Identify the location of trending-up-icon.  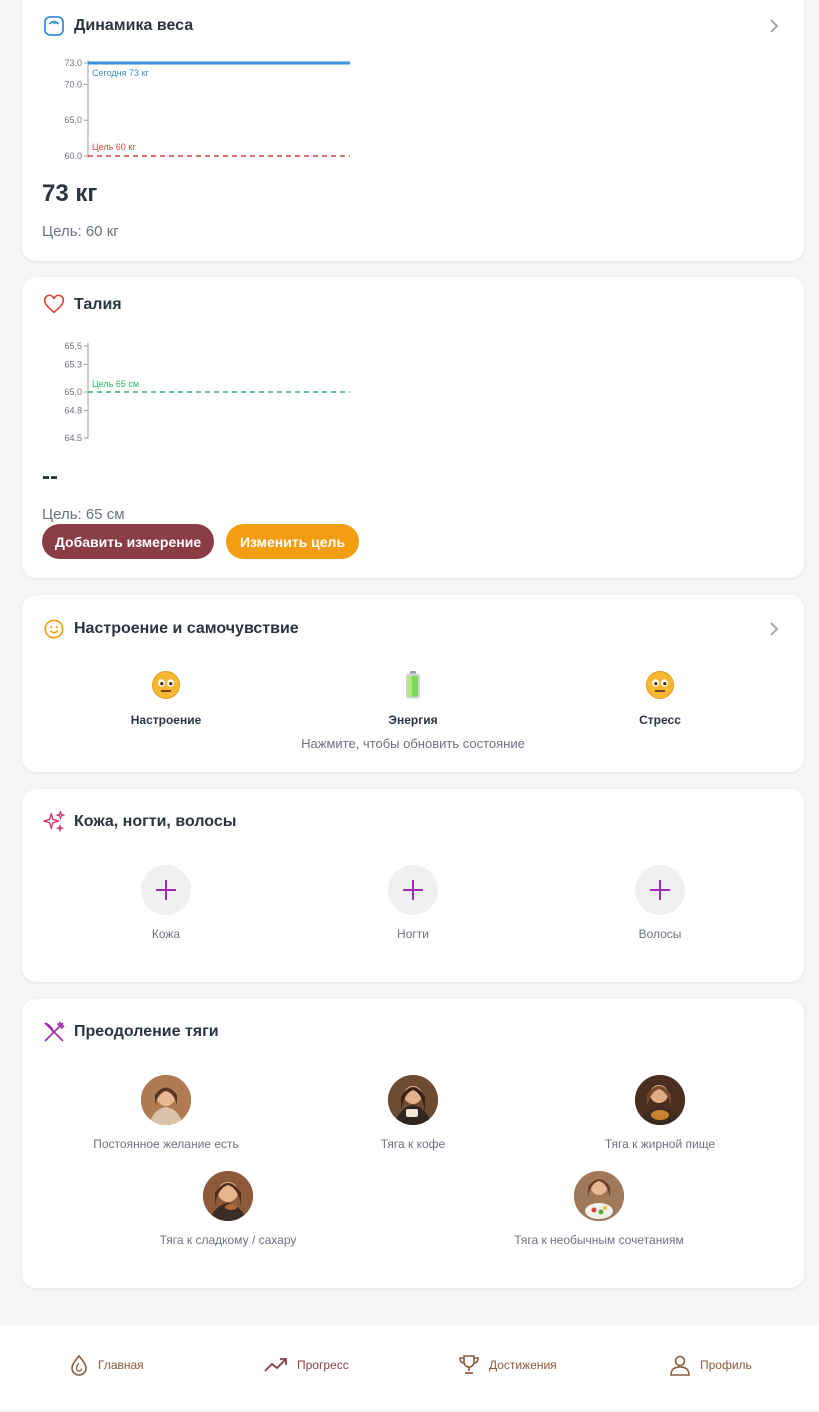
(275, 1365).